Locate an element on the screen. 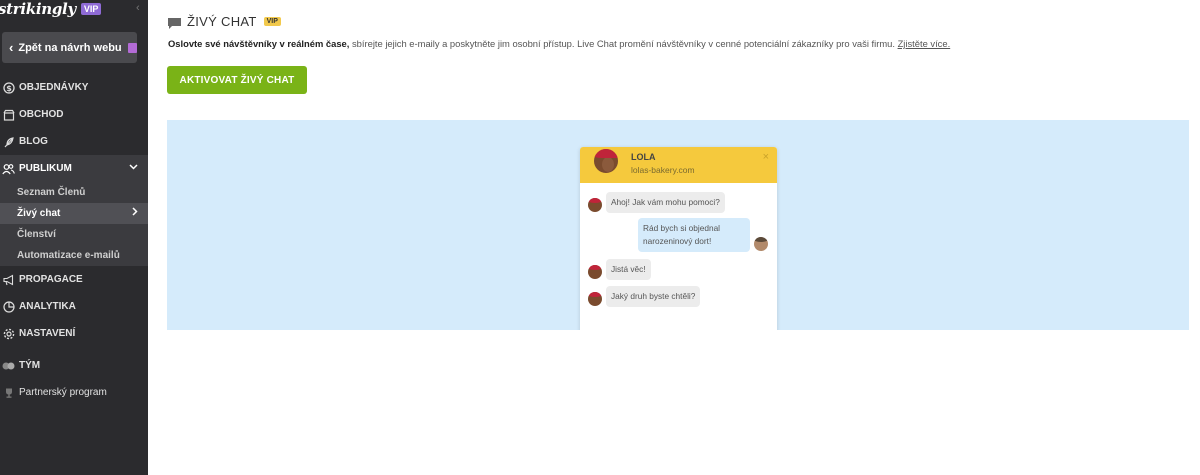 The width and height of the screenshot is (1200, 475). sidebar-item-settings: NASTAVENÍ is located at coordinates (74, 333).